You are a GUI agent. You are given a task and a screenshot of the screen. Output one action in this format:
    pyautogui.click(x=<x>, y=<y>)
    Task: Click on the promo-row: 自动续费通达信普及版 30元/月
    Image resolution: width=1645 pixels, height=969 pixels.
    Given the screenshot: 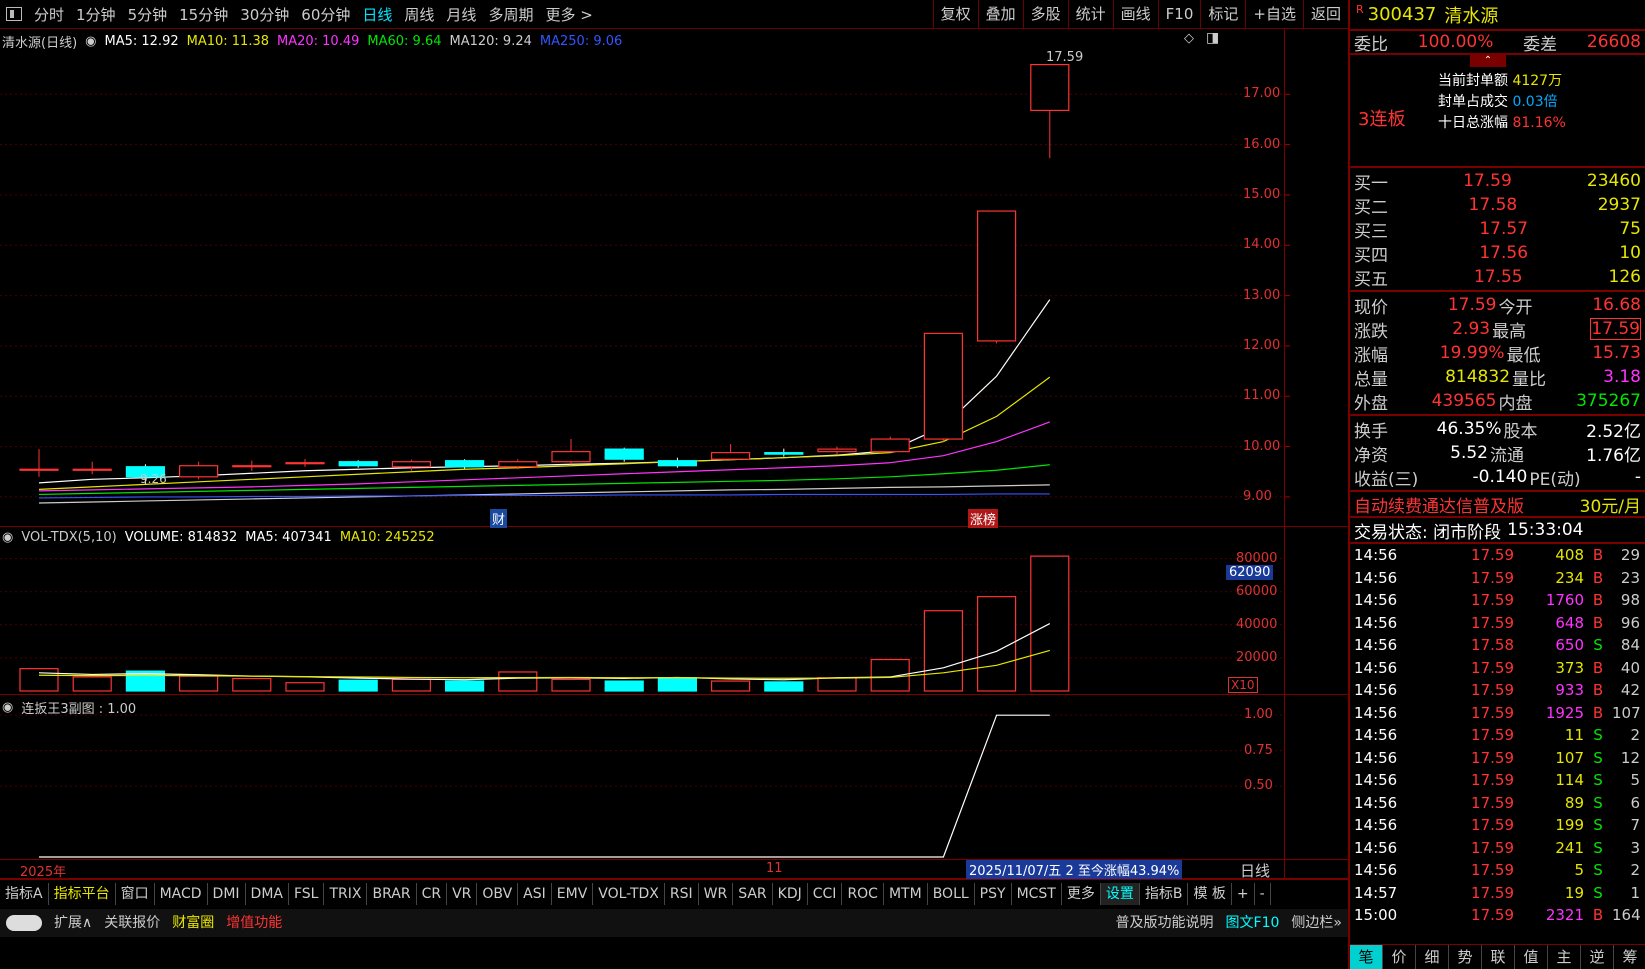 What is the action you would take?
    pyautogui.click(x=1497, y=505)
    